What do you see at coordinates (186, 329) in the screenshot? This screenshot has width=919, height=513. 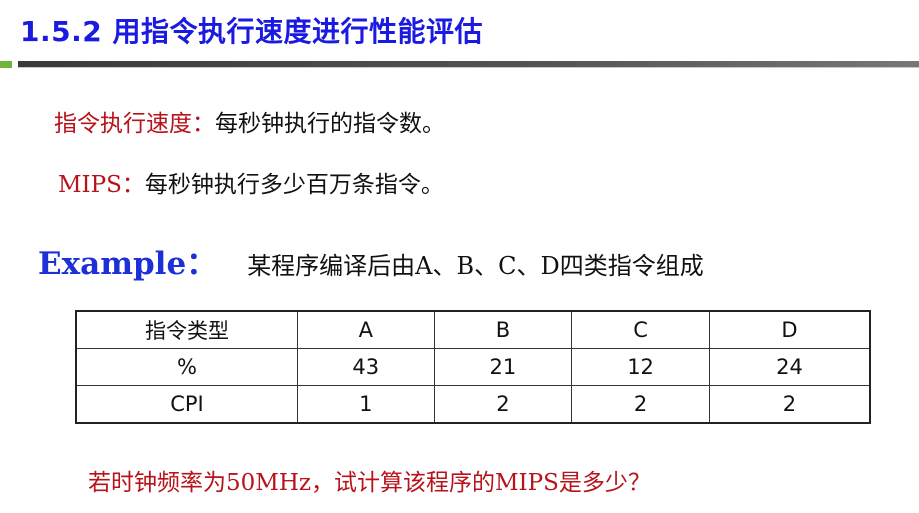 I see `table-header-cell: 指令类型` at bounding box center [186, 329].